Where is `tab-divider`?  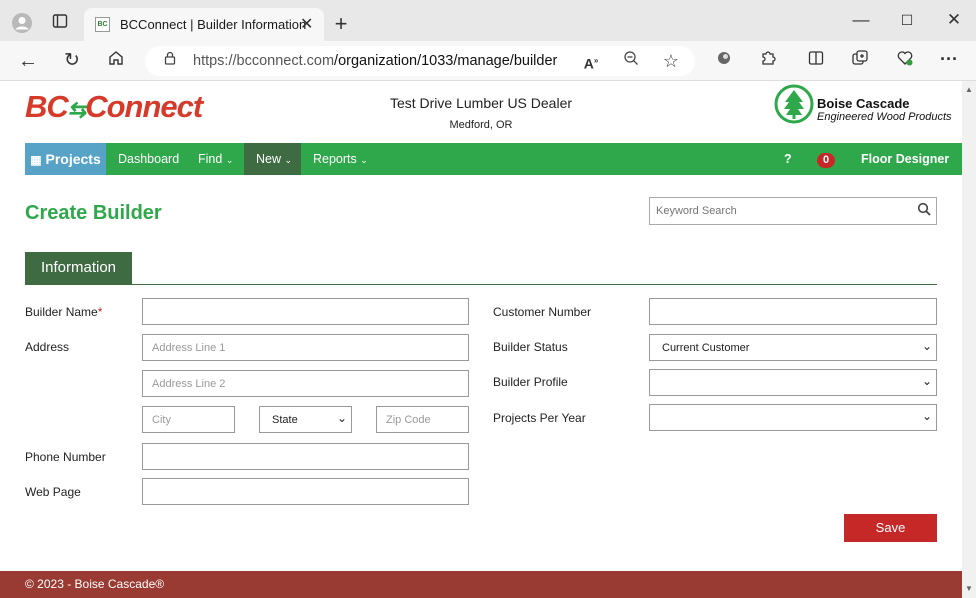
tab-divider is located at coordinates (481, 284).